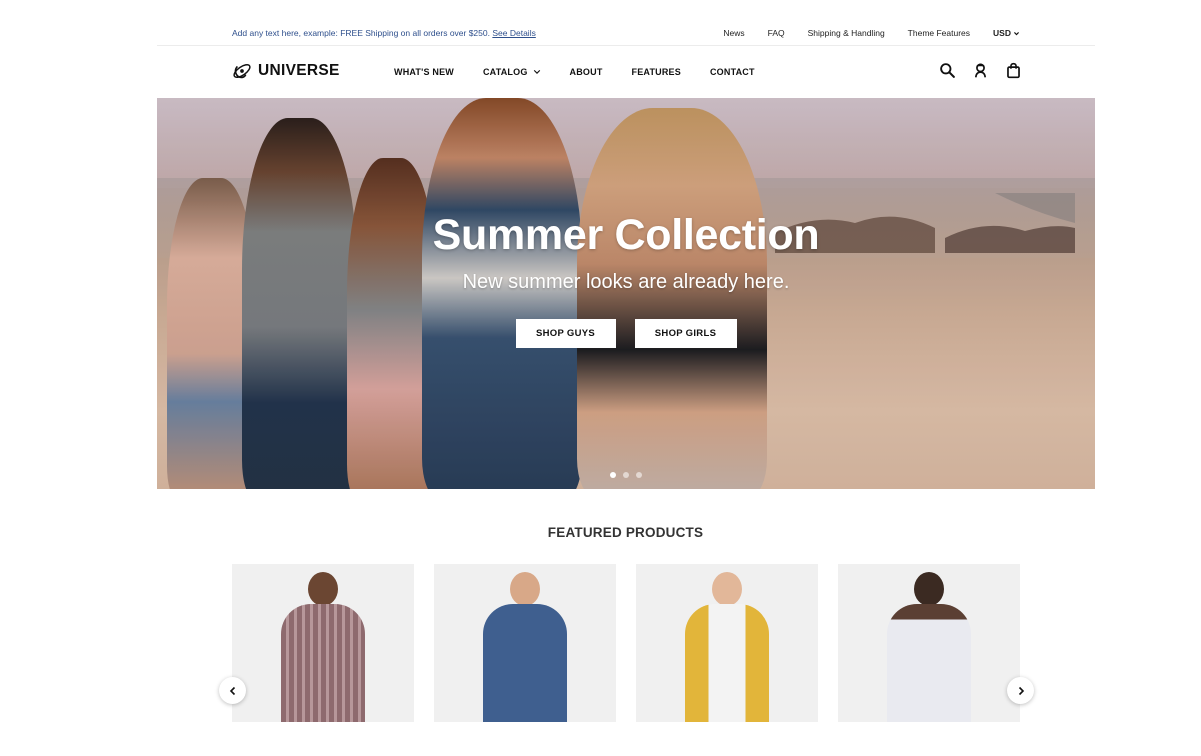 The height and width of the screenshot is (756, 1201). I want to click on brand-logo: UNIVERSE, so click(285, 71).